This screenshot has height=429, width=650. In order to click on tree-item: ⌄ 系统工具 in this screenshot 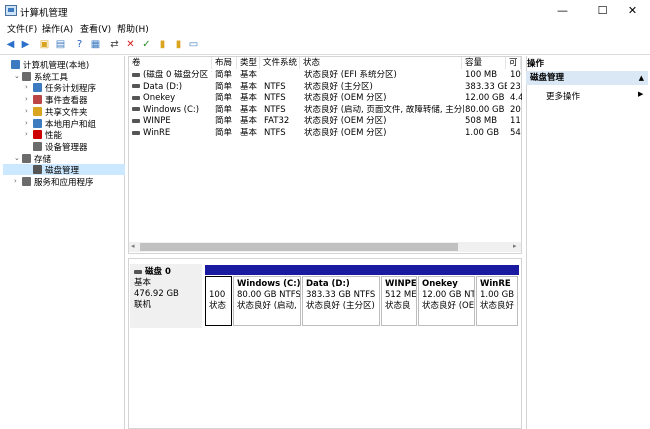, I will do `click(64, 77)`.